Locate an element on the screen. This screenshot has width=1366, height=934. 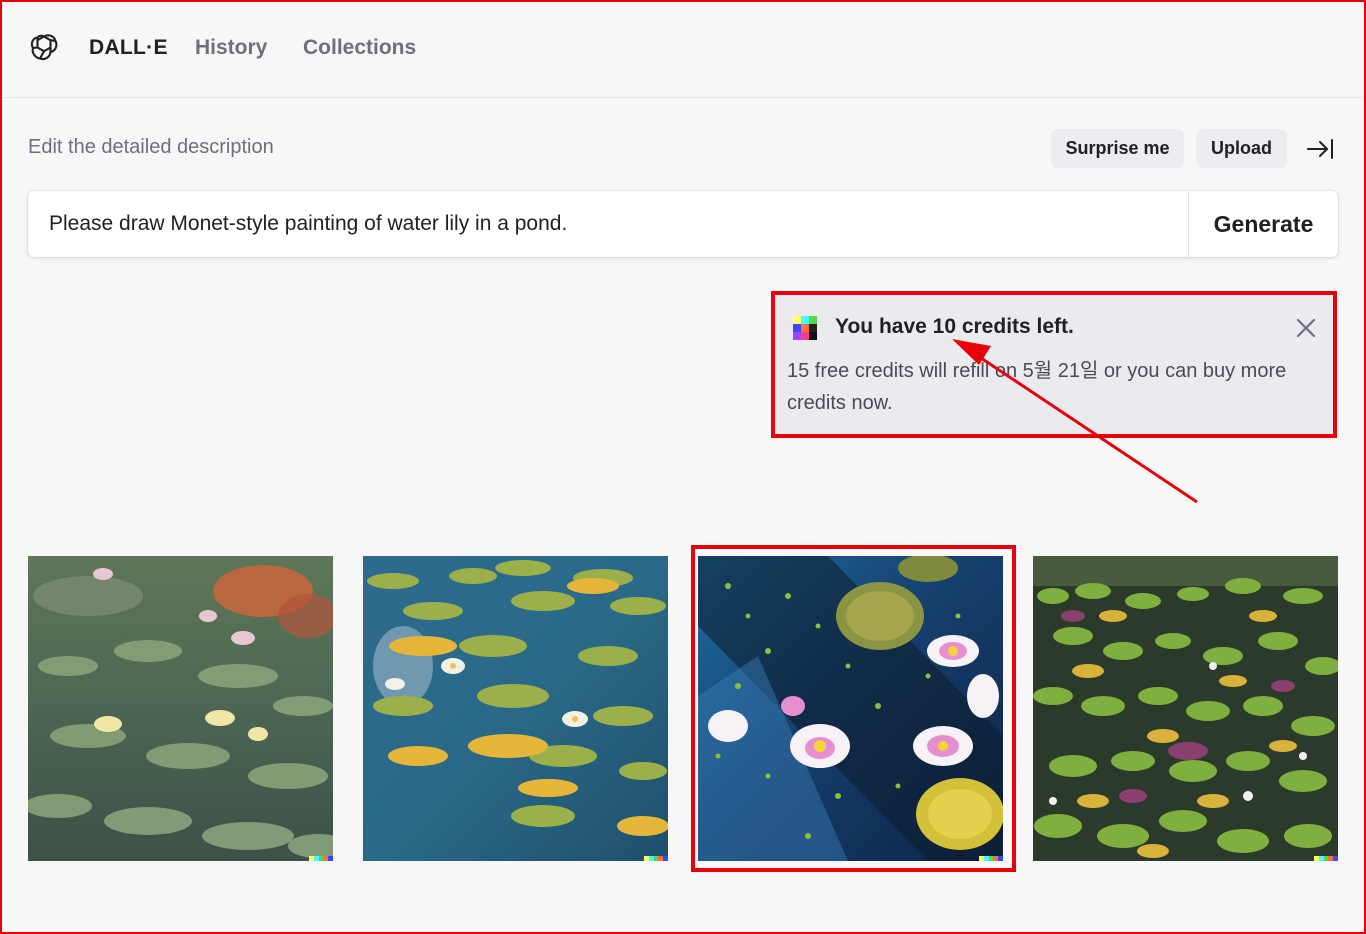
water-lily-image-1-art is located at coordinates (180, 708).